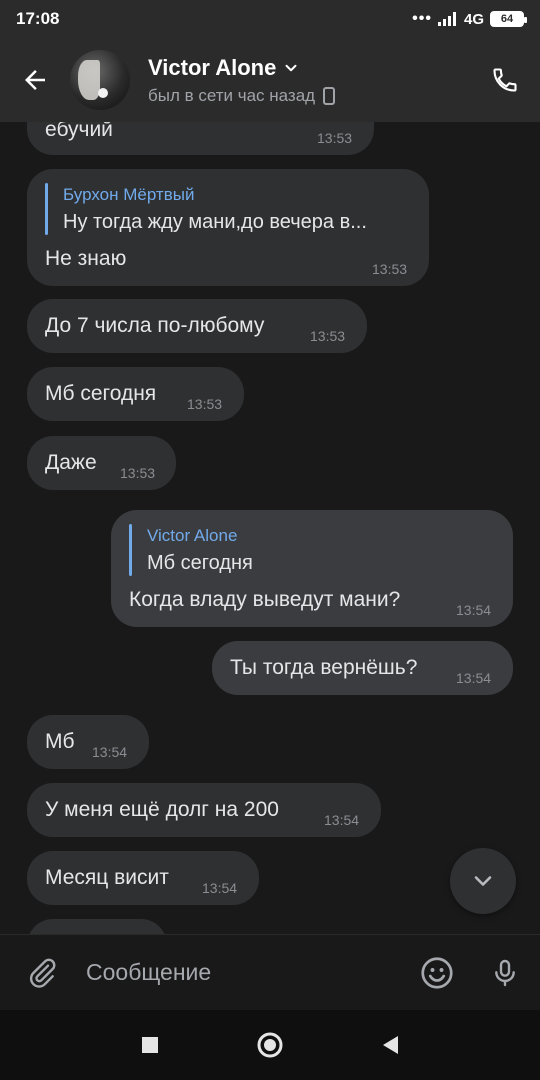  I want to click on message-text: До 7 числа по-любому, so click(155, 325).